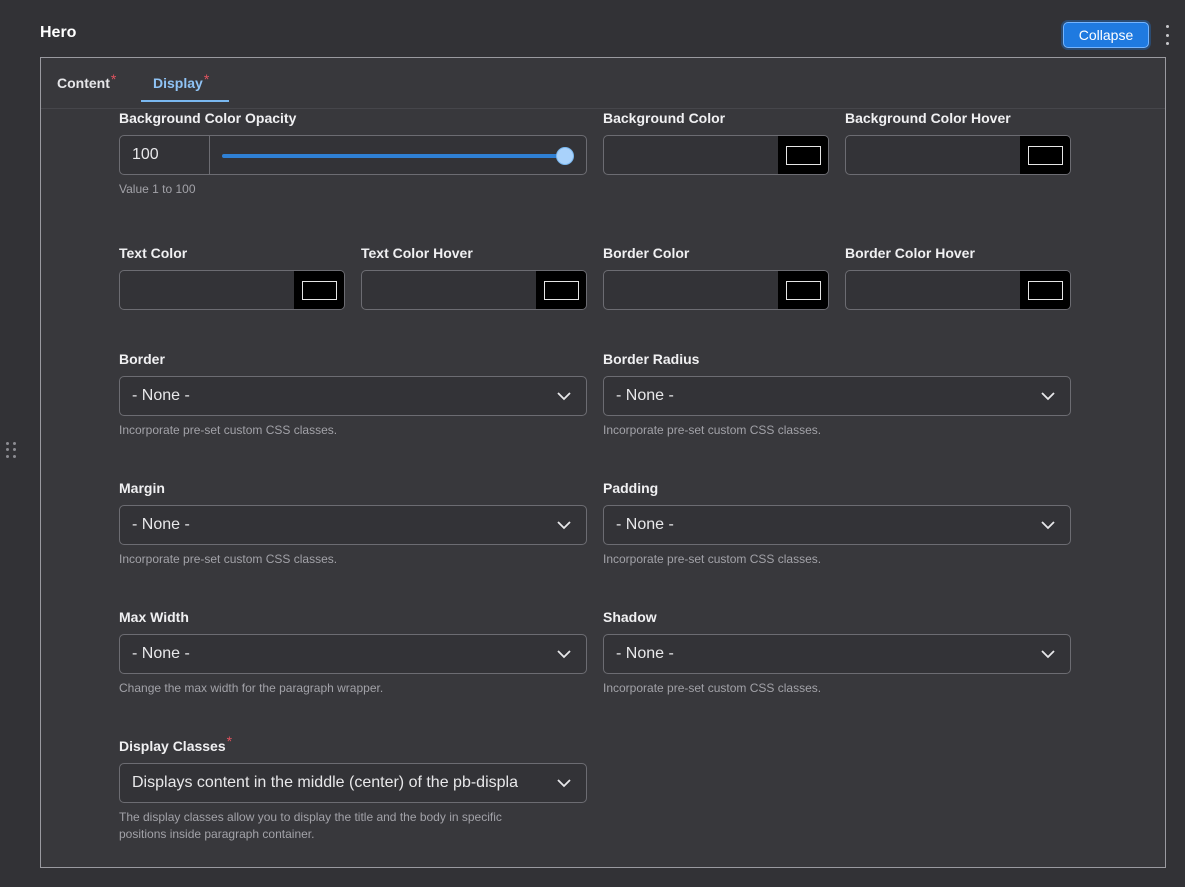 The image size is (1185, 887). What do you see at coordinates (154, 617) in the screenshot?
I see `max-width-label: Max Width` at bounding box center [154, 617].